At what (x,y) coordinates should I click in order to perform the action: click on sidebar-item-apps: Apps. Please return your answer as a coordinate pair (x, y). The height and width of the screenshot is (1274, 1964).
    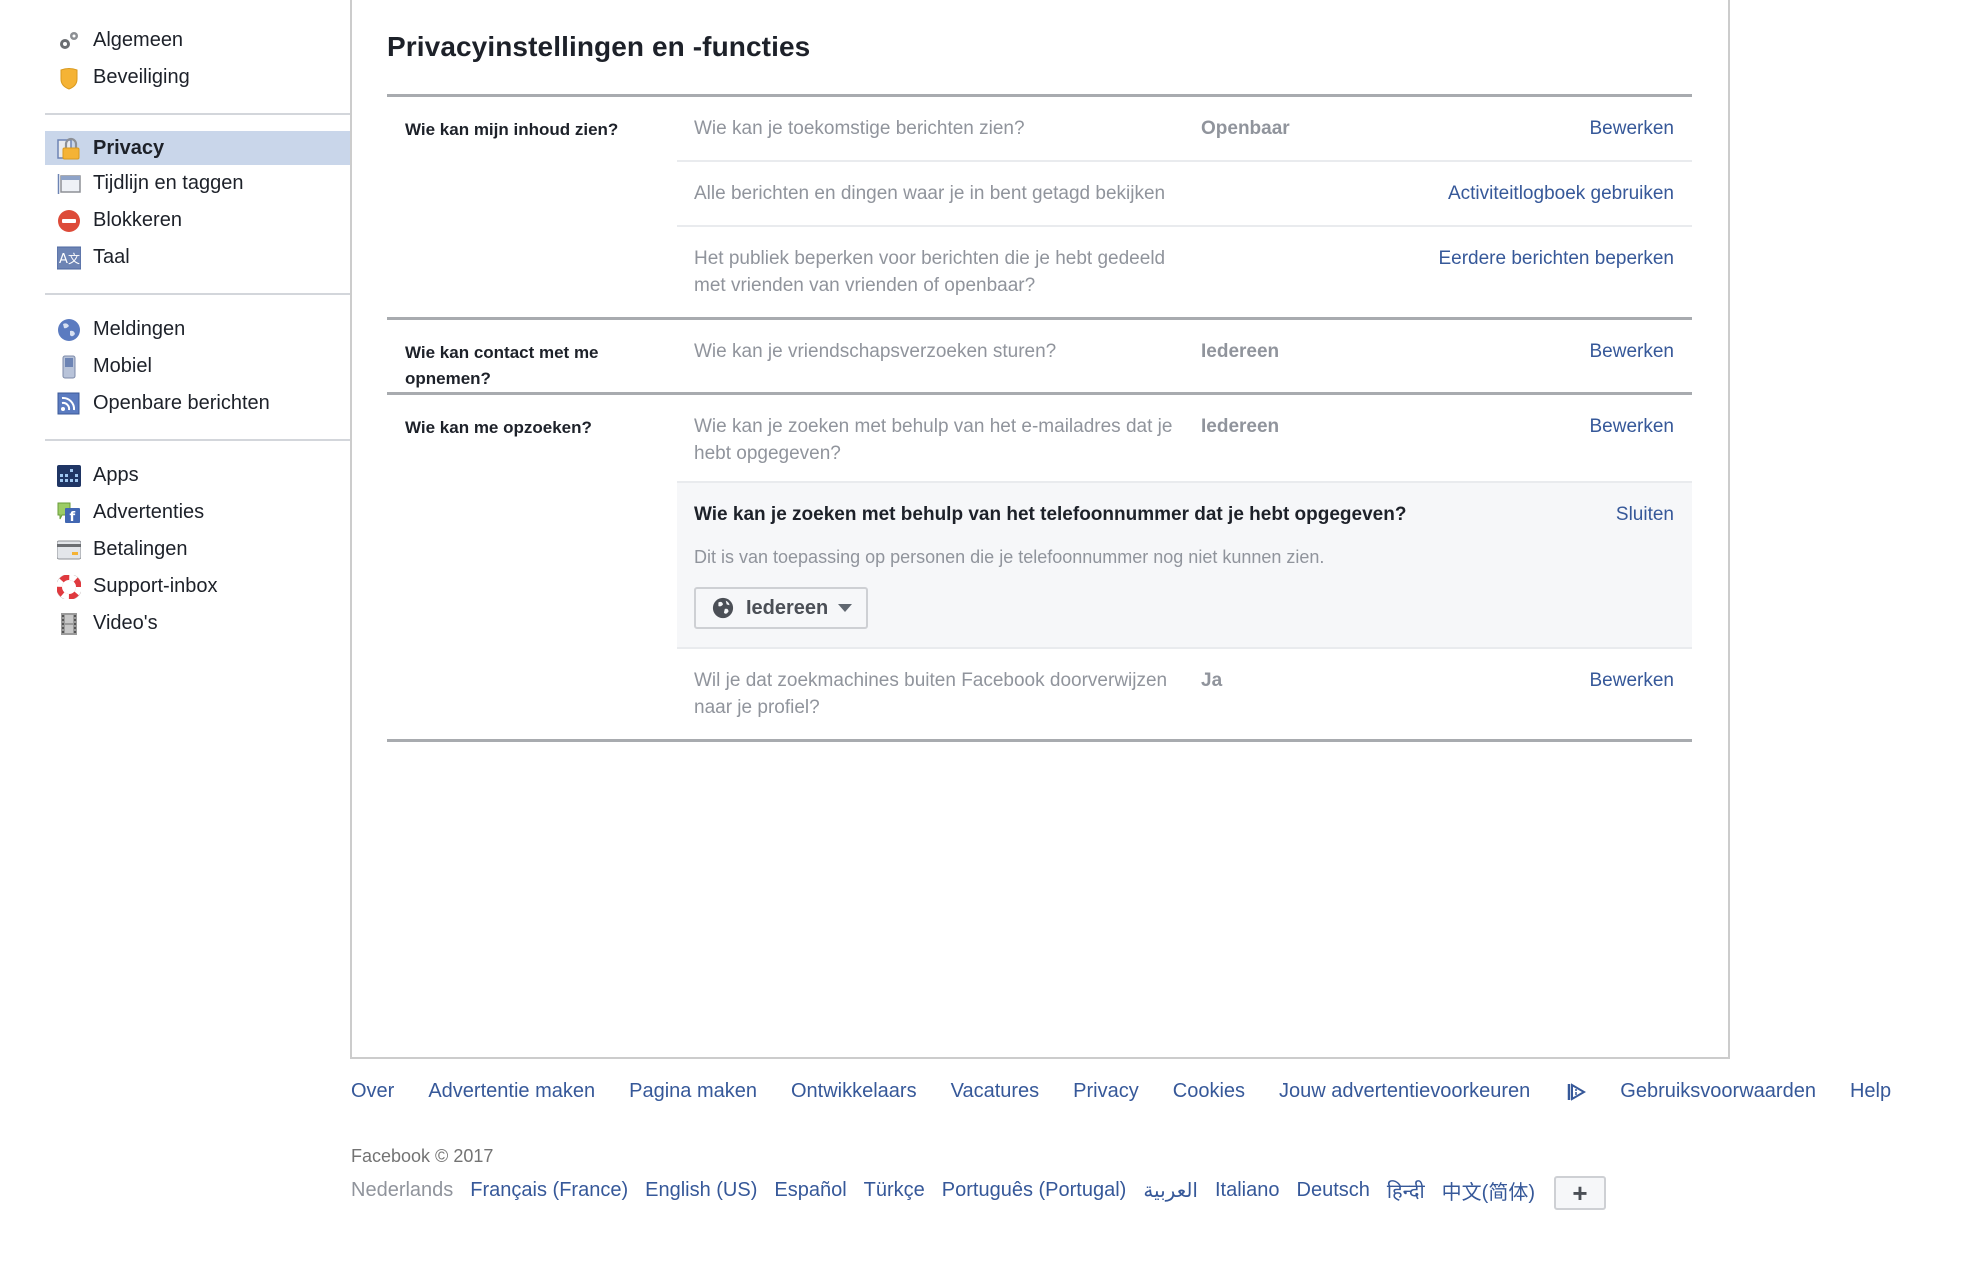
    Looking at the image, I should click on (197, 475).